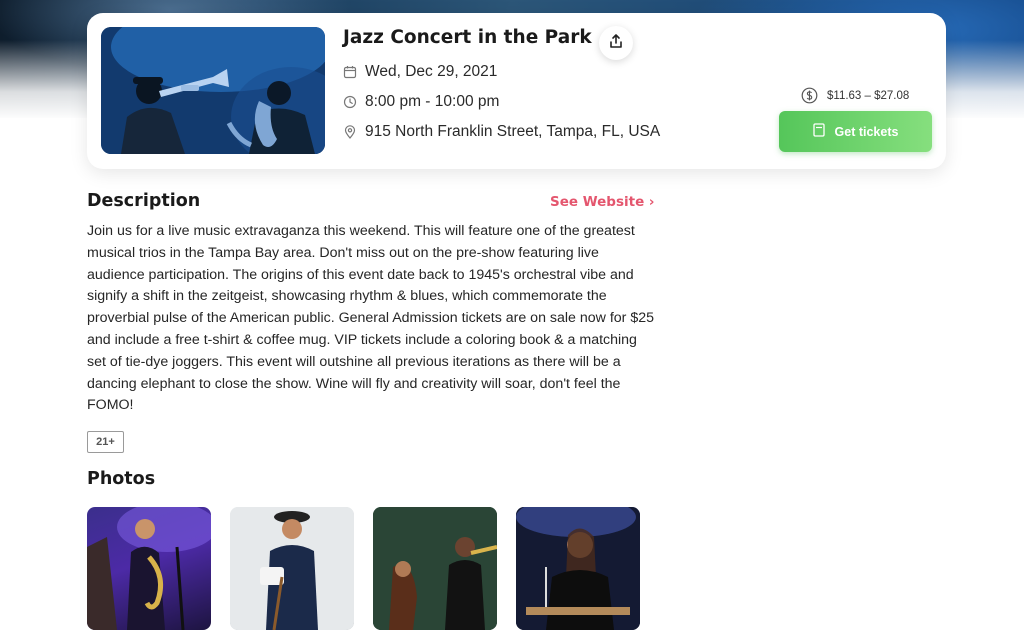  Describe the element at coordinates (431, 71) in the screenshot. I see `event-date: Wed, Dec 29, 2021` at that location.